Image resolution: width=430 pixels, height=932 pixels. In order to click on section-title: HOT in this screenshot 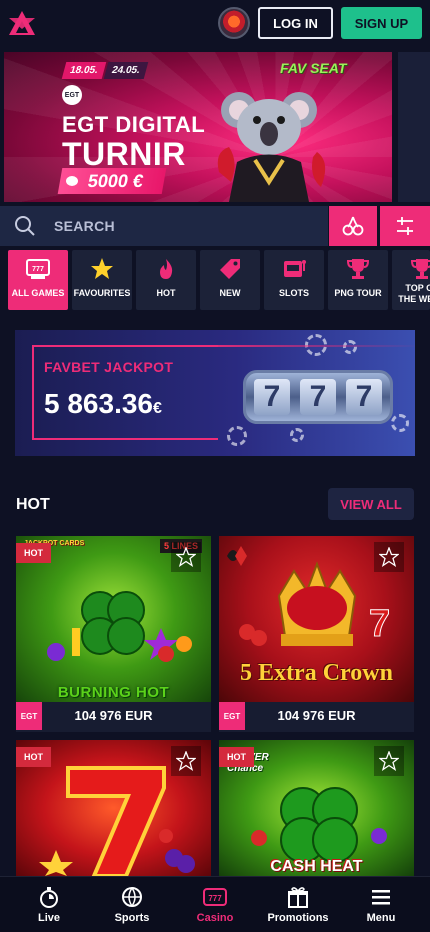, I will do `click(33, 504)`.